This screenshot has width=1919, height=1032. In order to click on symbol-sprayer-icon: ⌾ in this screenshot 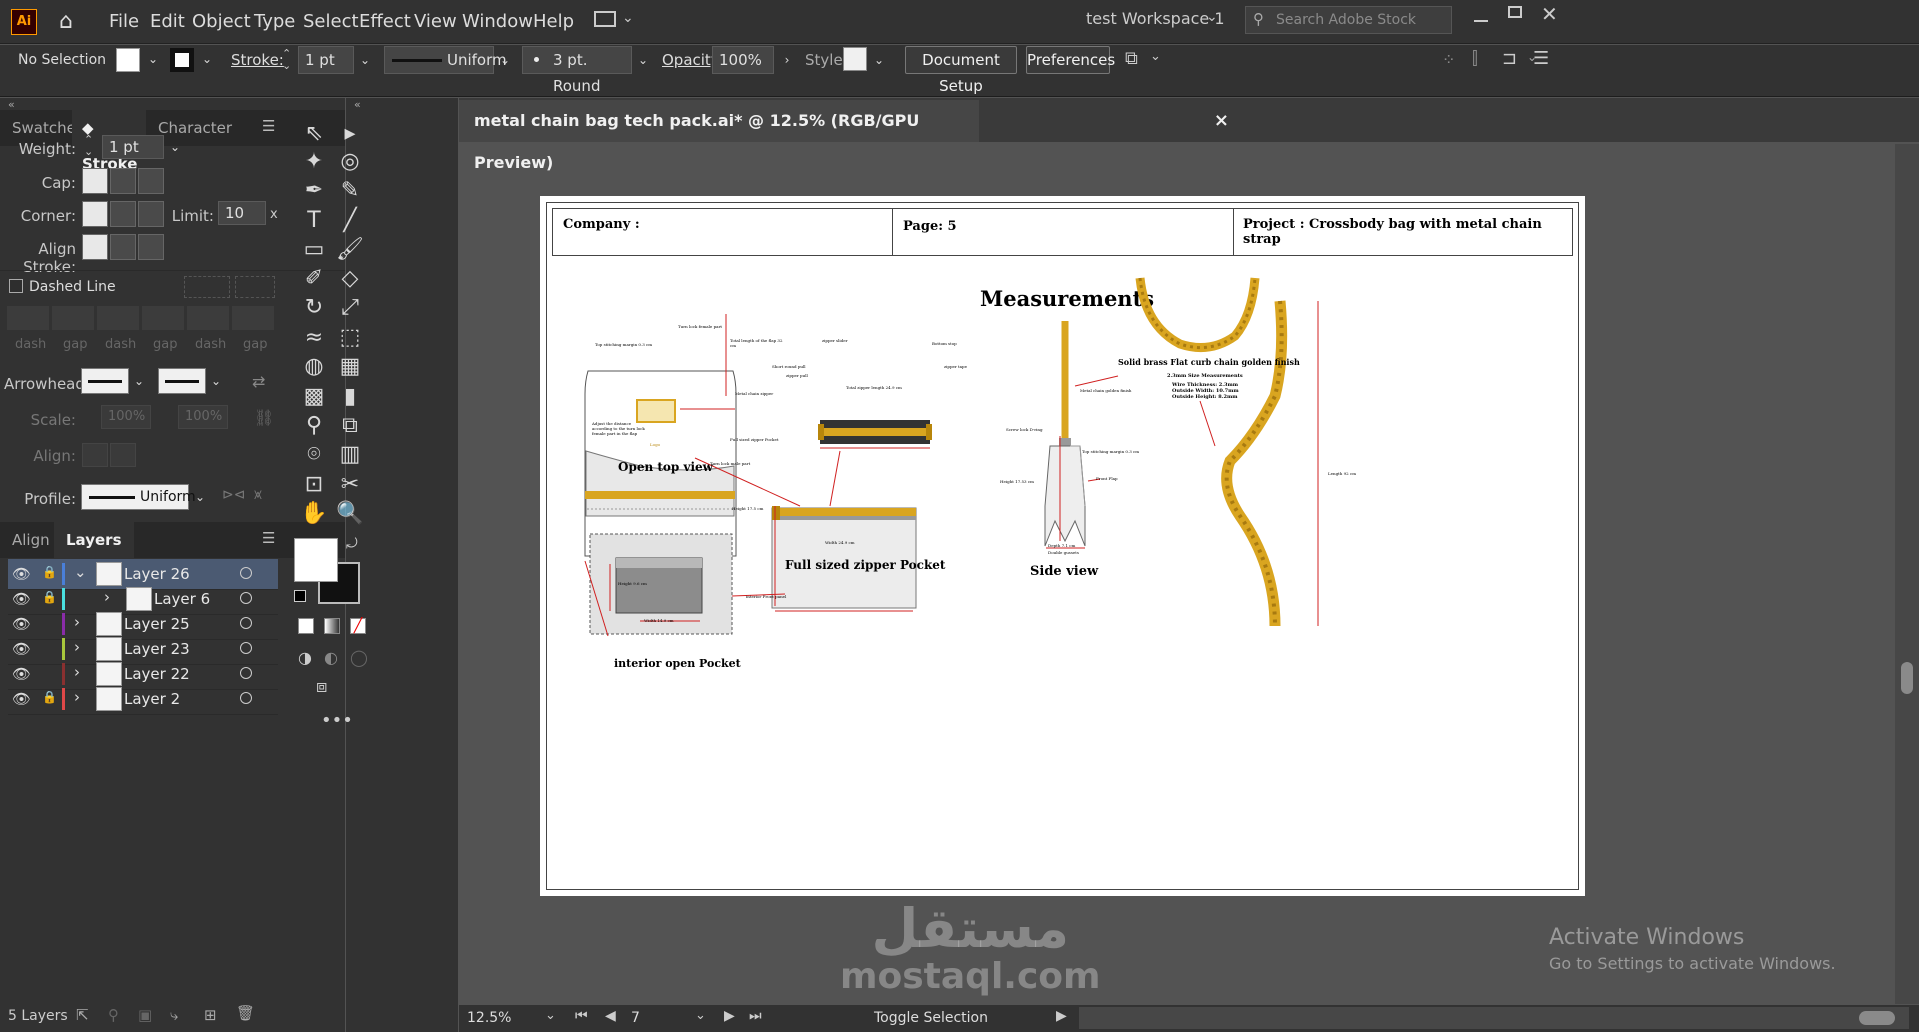, I will do `click(314, 455)`.